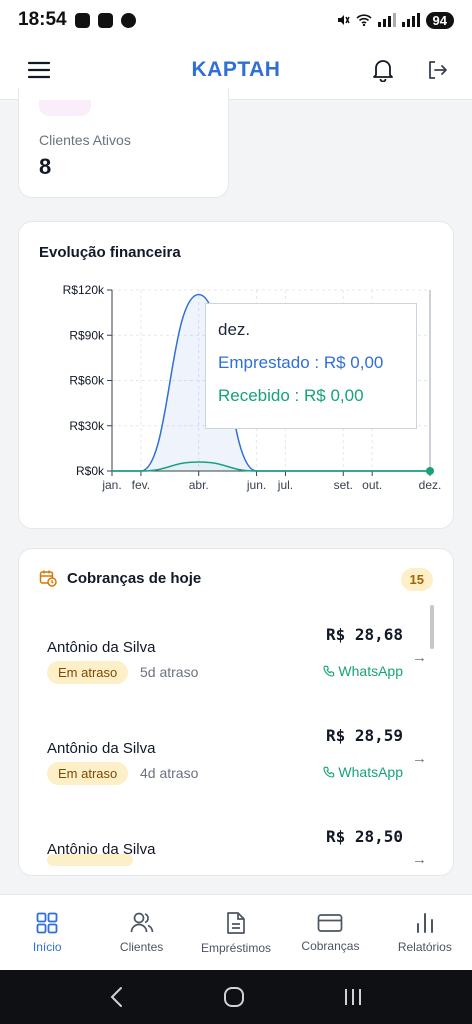 Image resolution: width=472 pixels, height=1024 pixels. What do you see at coordinates (343, 20) in the screenshot?
I see `mute-icon` at bounding box center [343, 20].